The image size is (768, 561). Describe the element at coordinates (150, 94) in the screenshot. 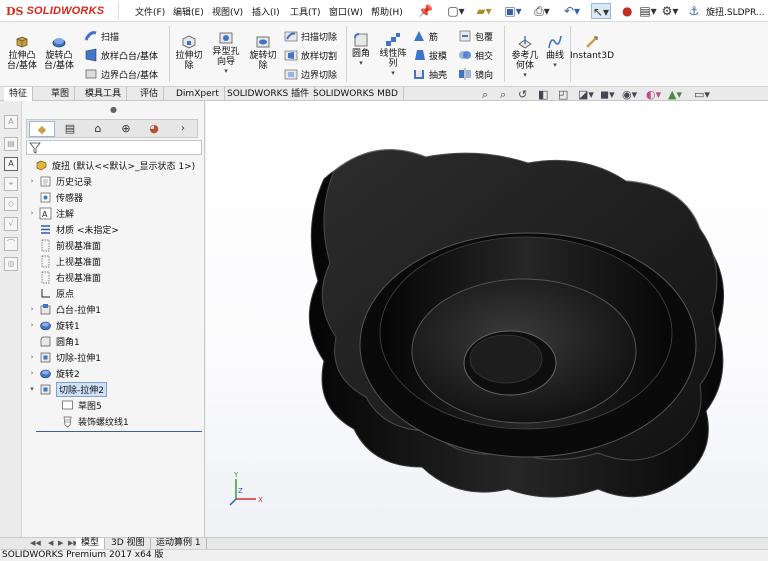

I see `tab-evaluate: 评估` at that location.